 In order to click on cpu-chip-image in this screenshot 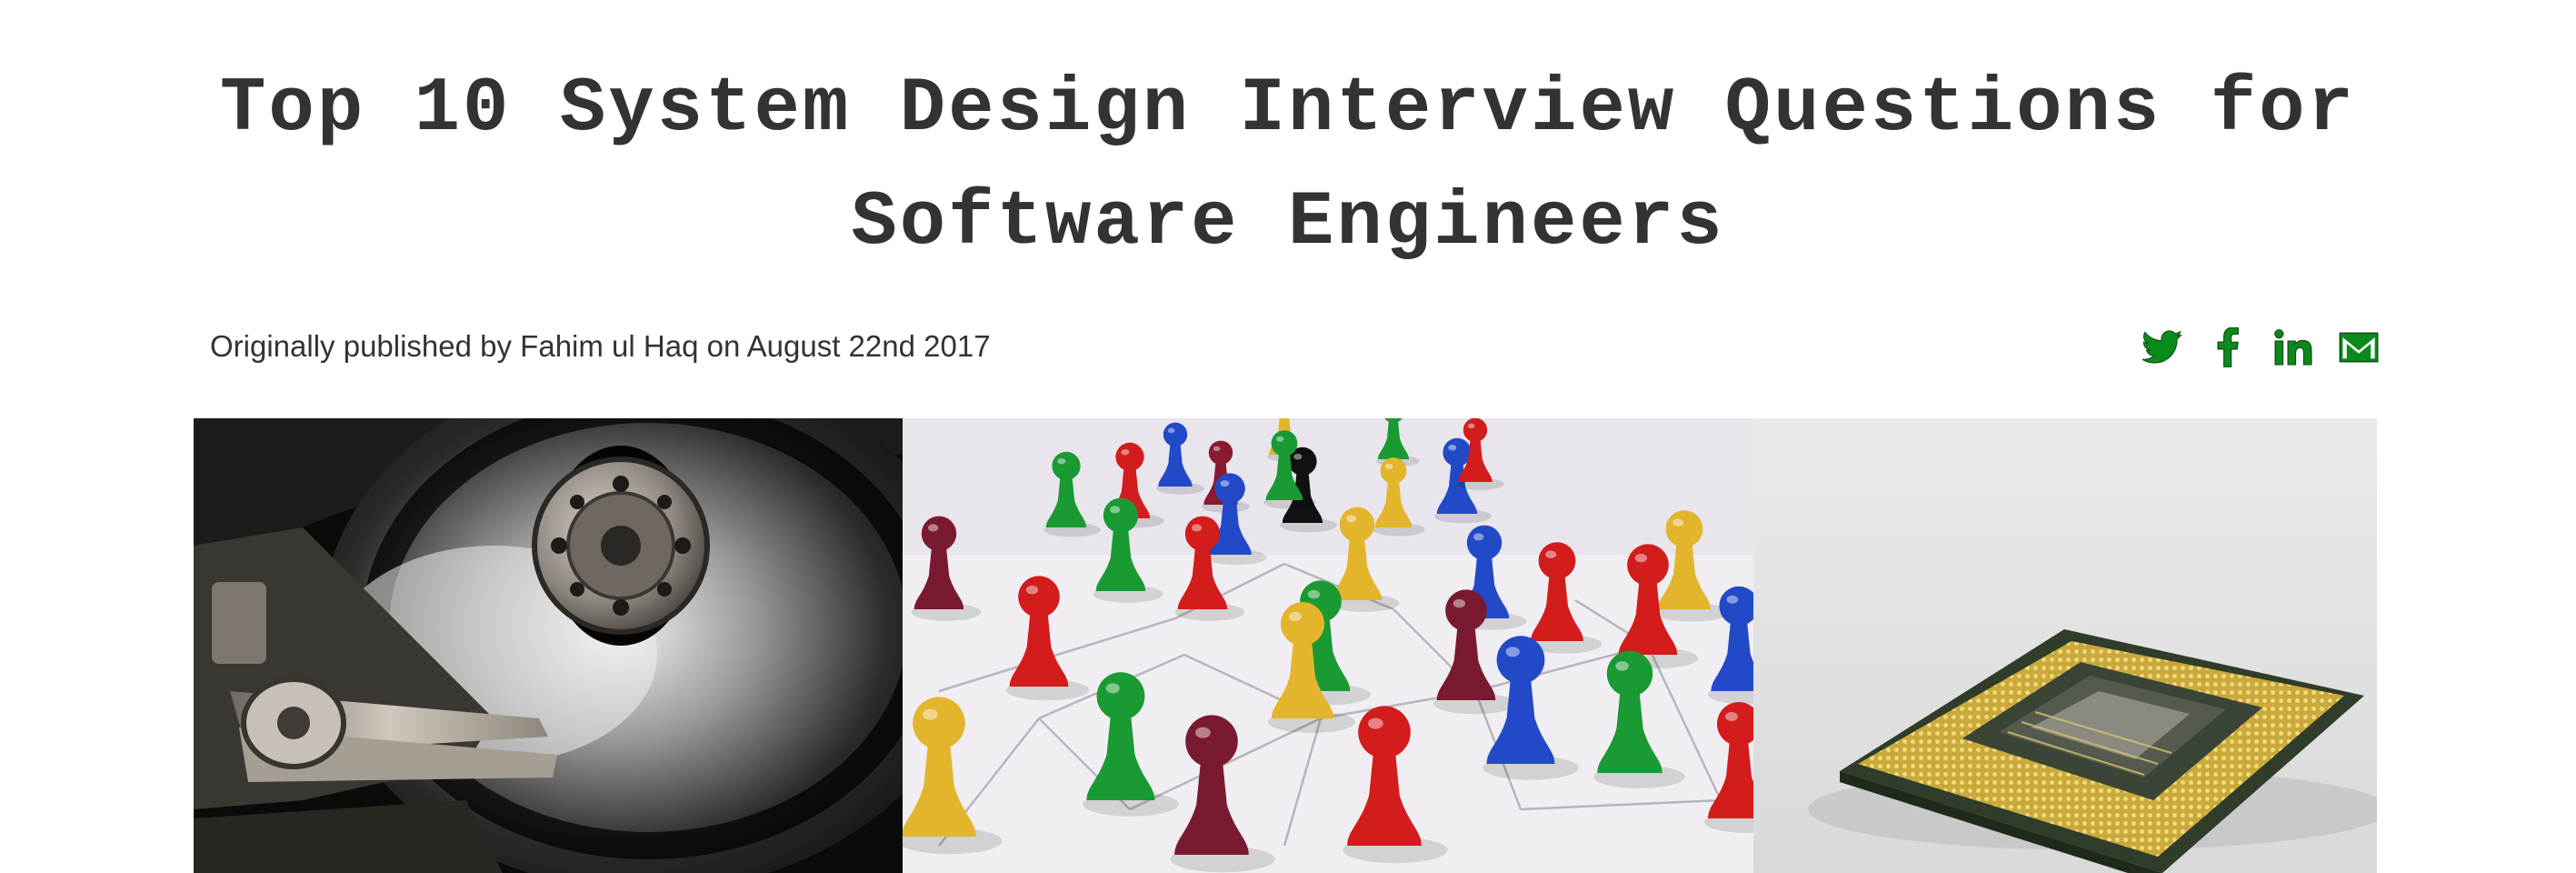, I will do `click(2065, 646)`.